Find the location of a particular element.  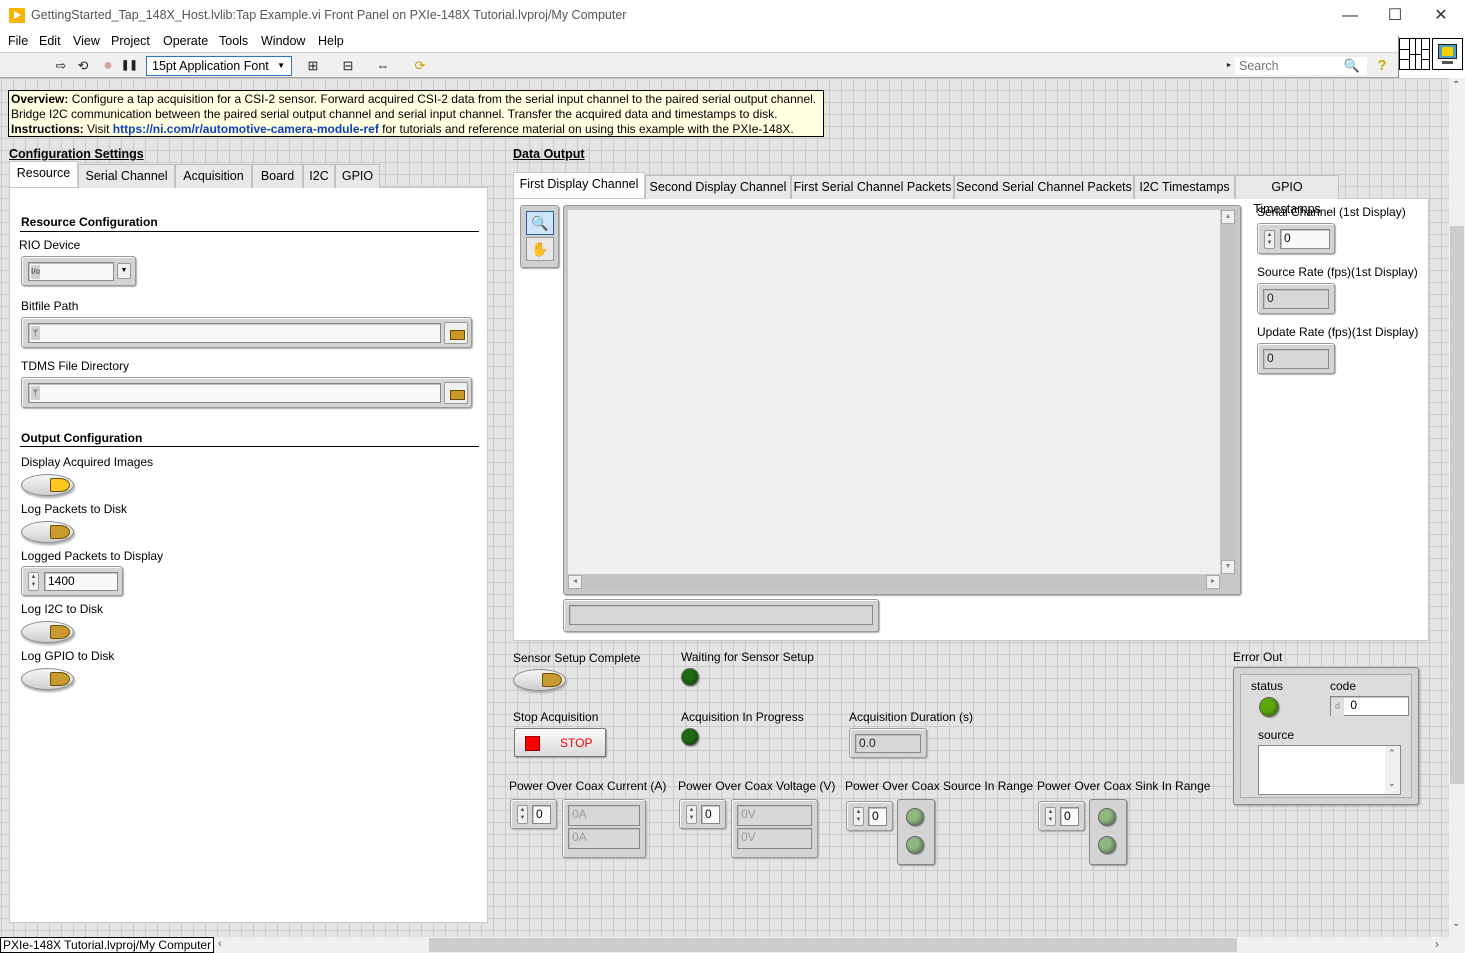

path-glyph-icon: ᛘ is located at coordinates (35, 393).